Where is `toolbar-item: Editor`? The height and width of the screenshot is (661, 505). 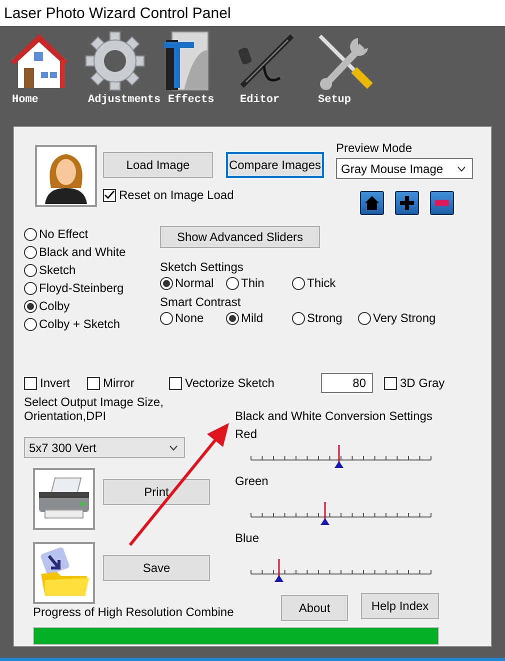
toolbar-item: Editor is located at coordinates (275, 72).